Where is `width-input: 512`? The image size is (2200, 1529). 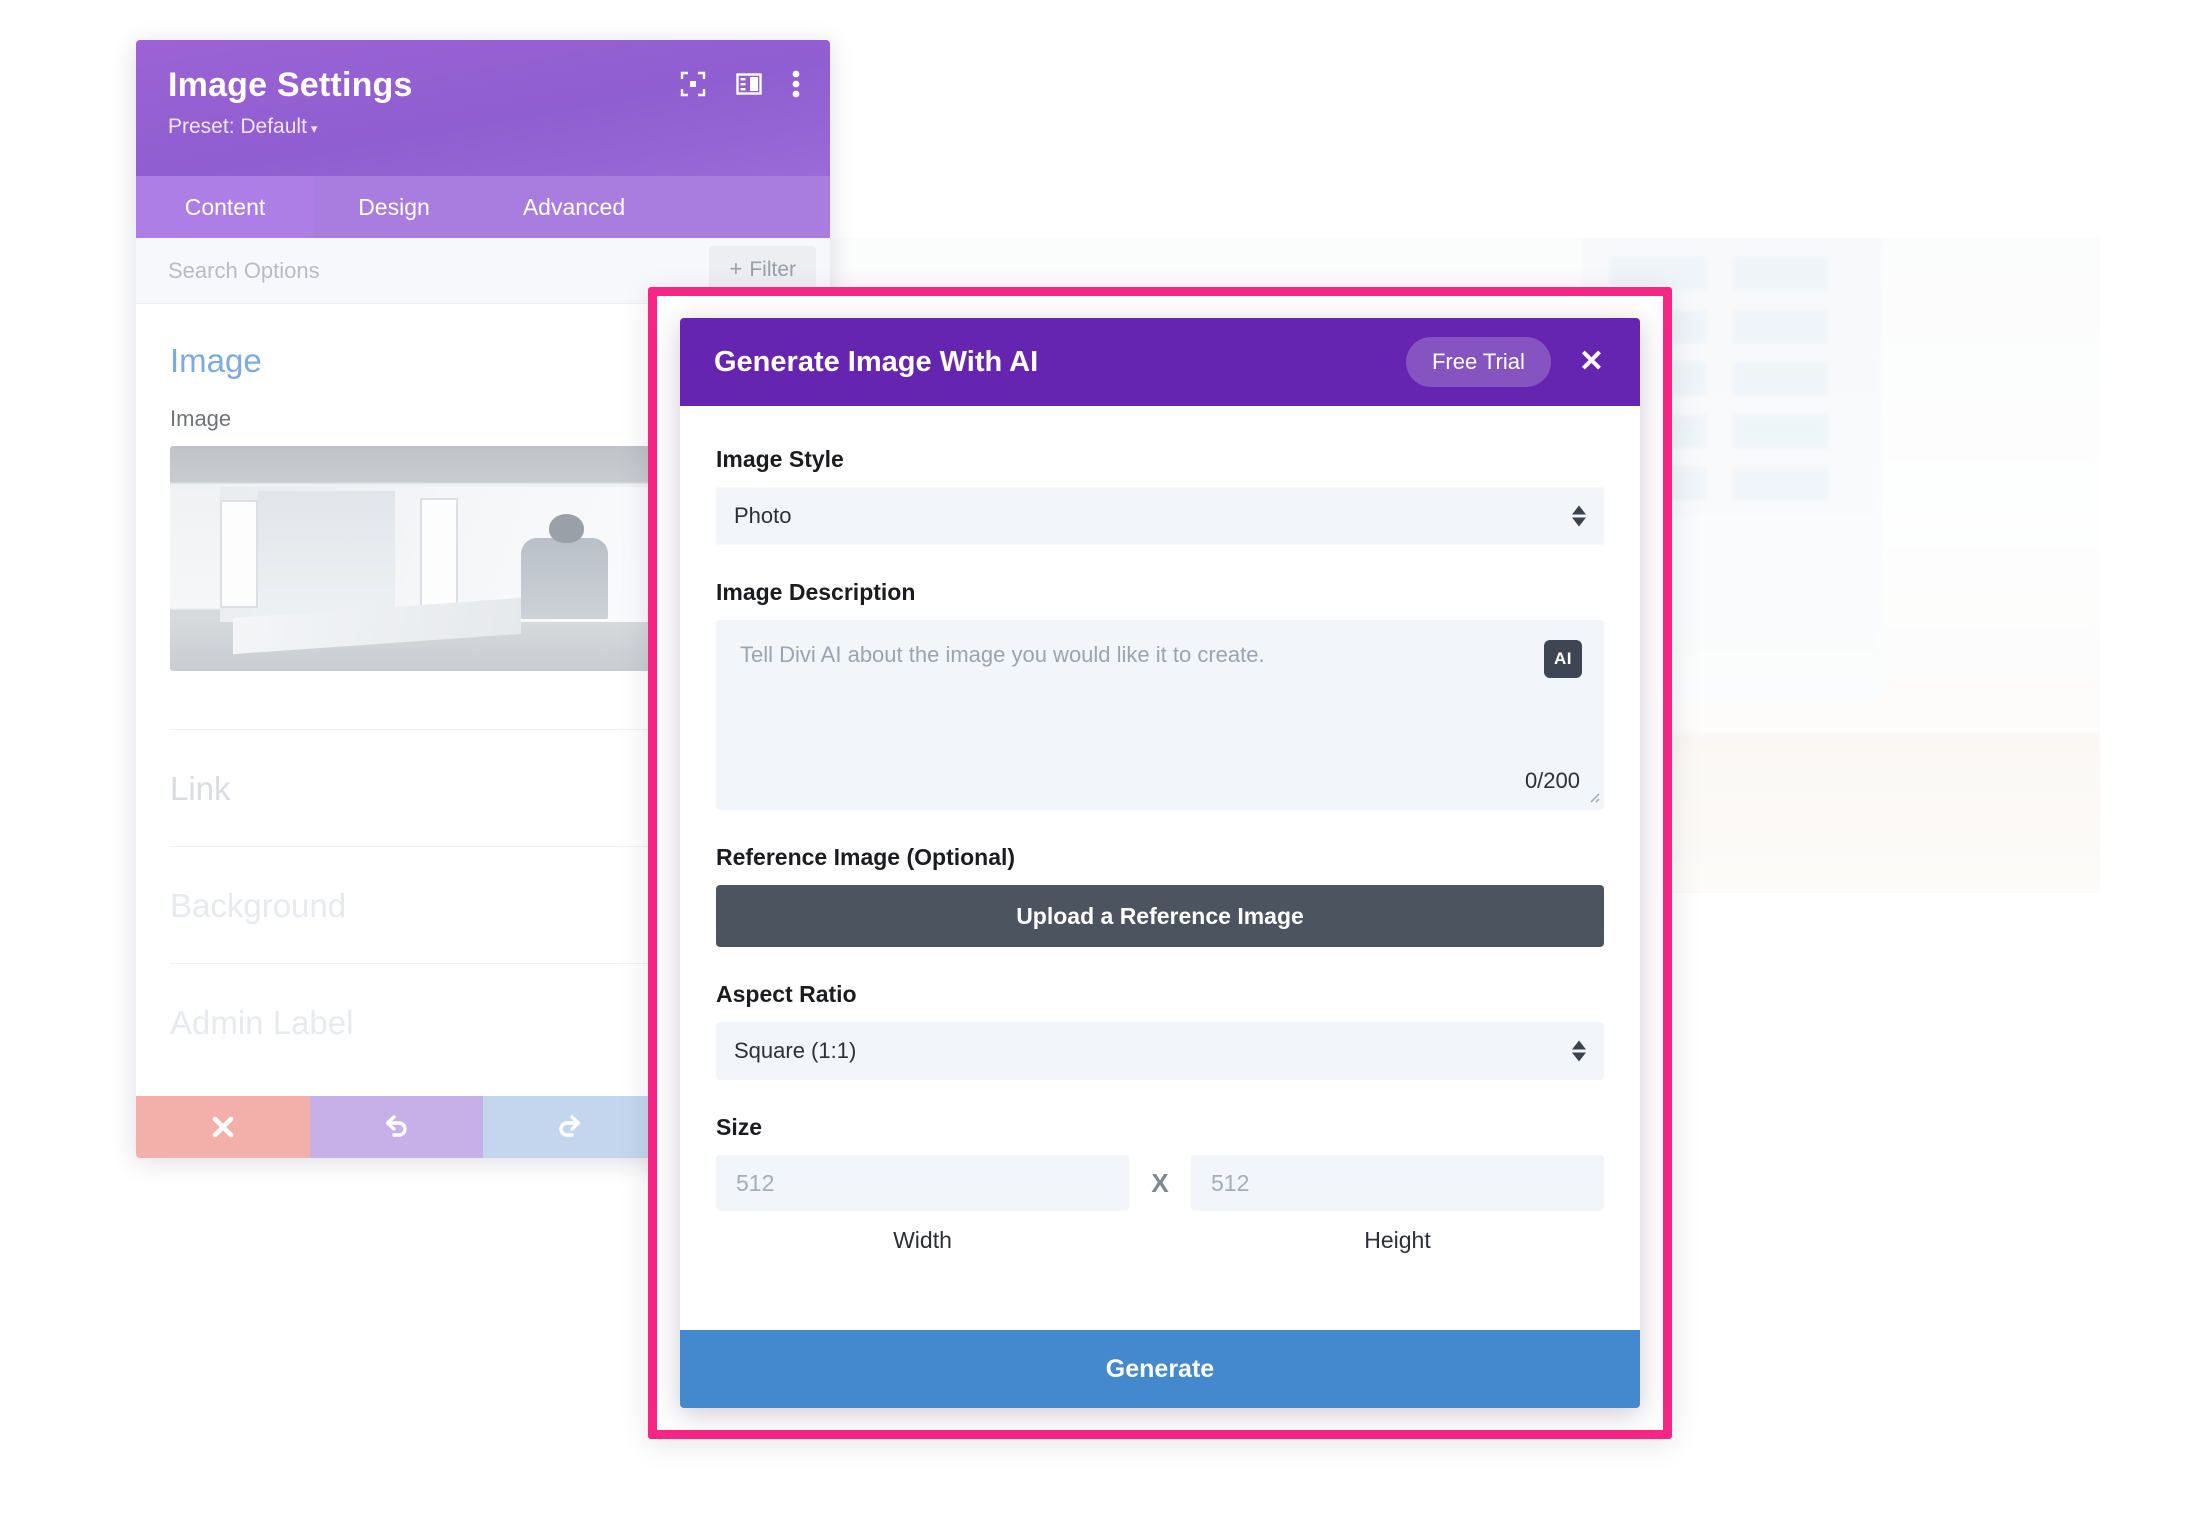
width-input: 512 is located at coordinates (922, 1183).